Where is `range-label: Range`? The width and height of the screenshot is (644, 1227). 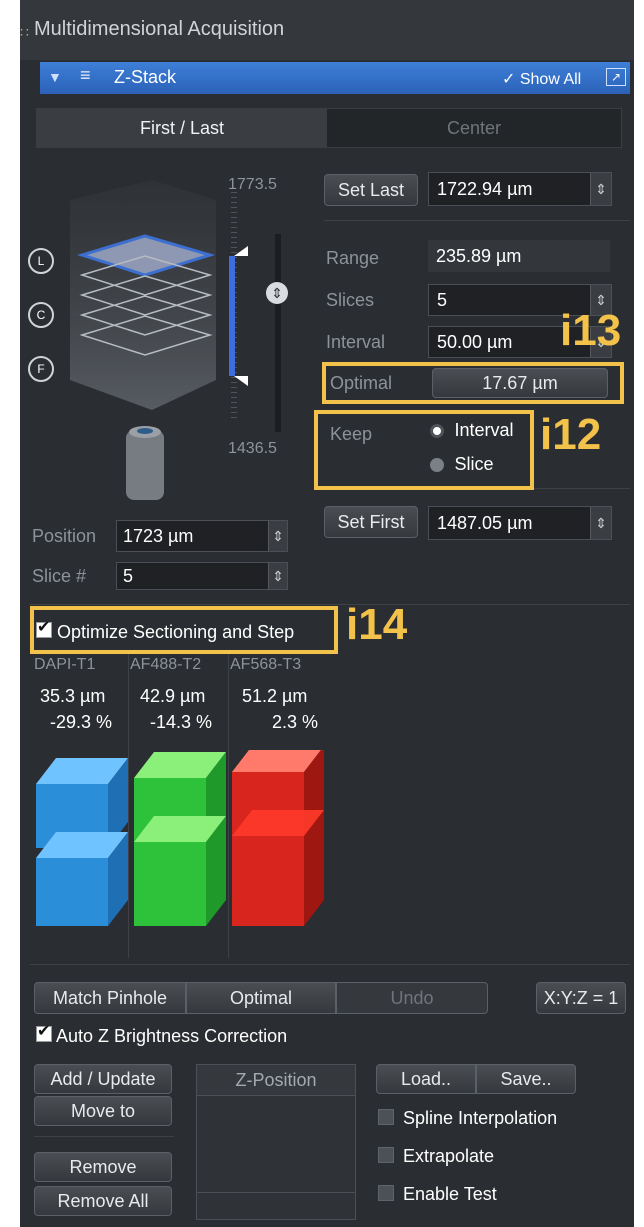 range-label: Range is located at coordinates (353, 258).